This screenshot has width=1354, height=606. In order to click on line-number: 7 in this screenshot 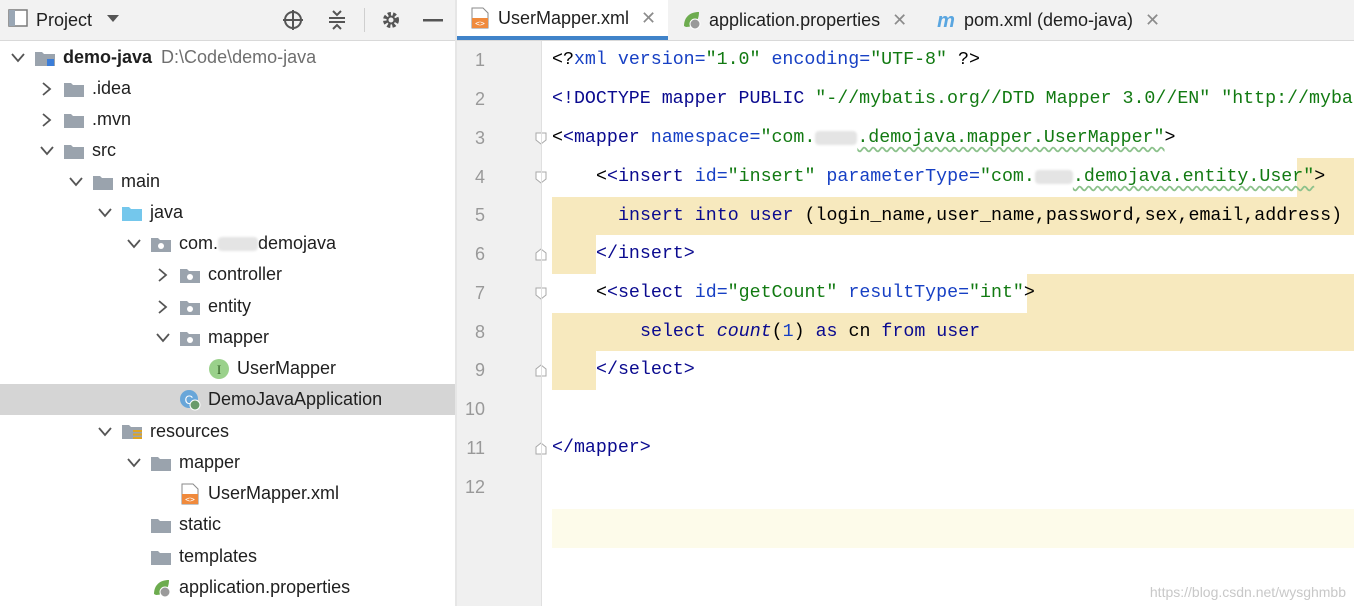, I will do `click(479, 293)`.